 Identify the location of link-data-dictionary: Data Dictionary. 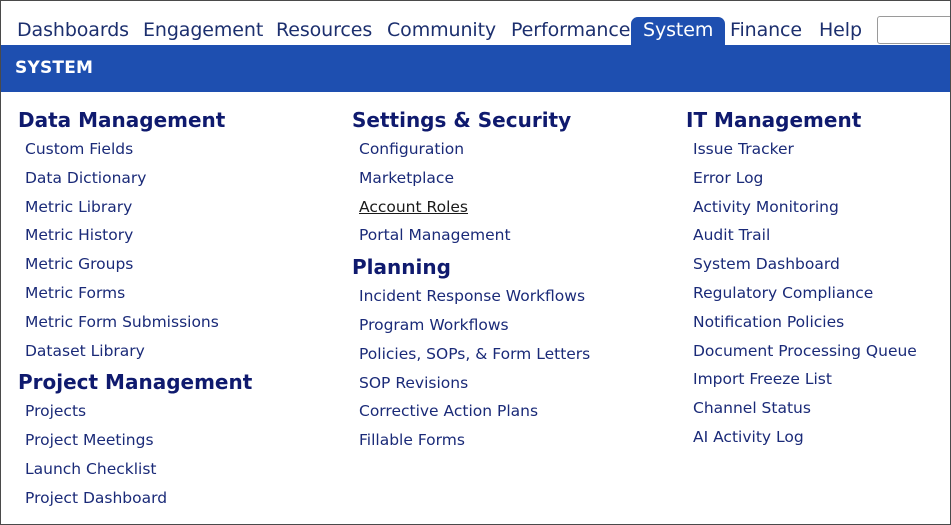
(138, 178).